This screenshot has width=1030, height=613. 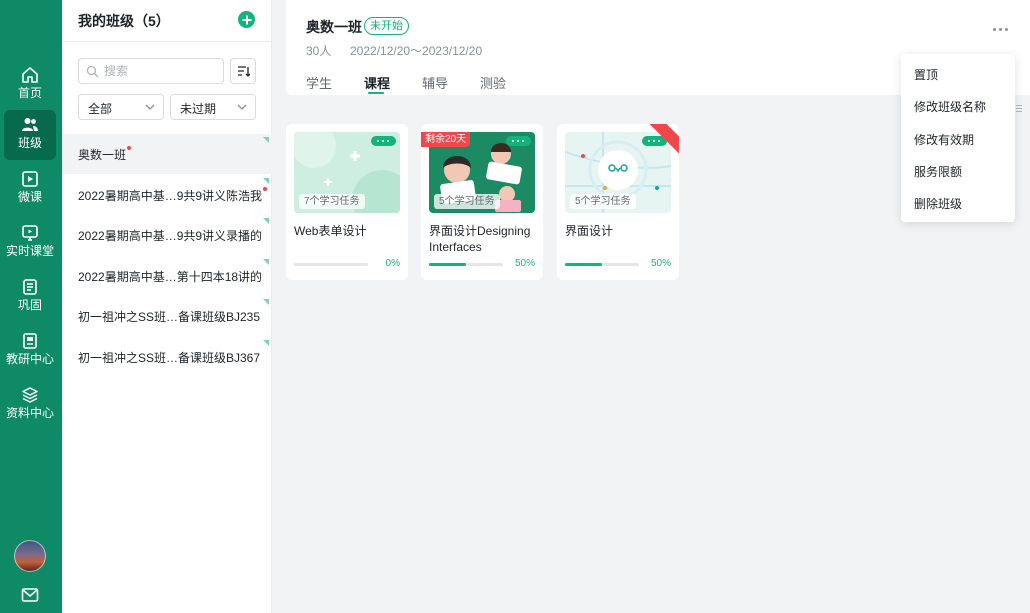 What do you see at coordinates (480, 239) in the screenshot?
I see `course-title: 界面设计Designing Interfaces` at bounding box center [480, 239].